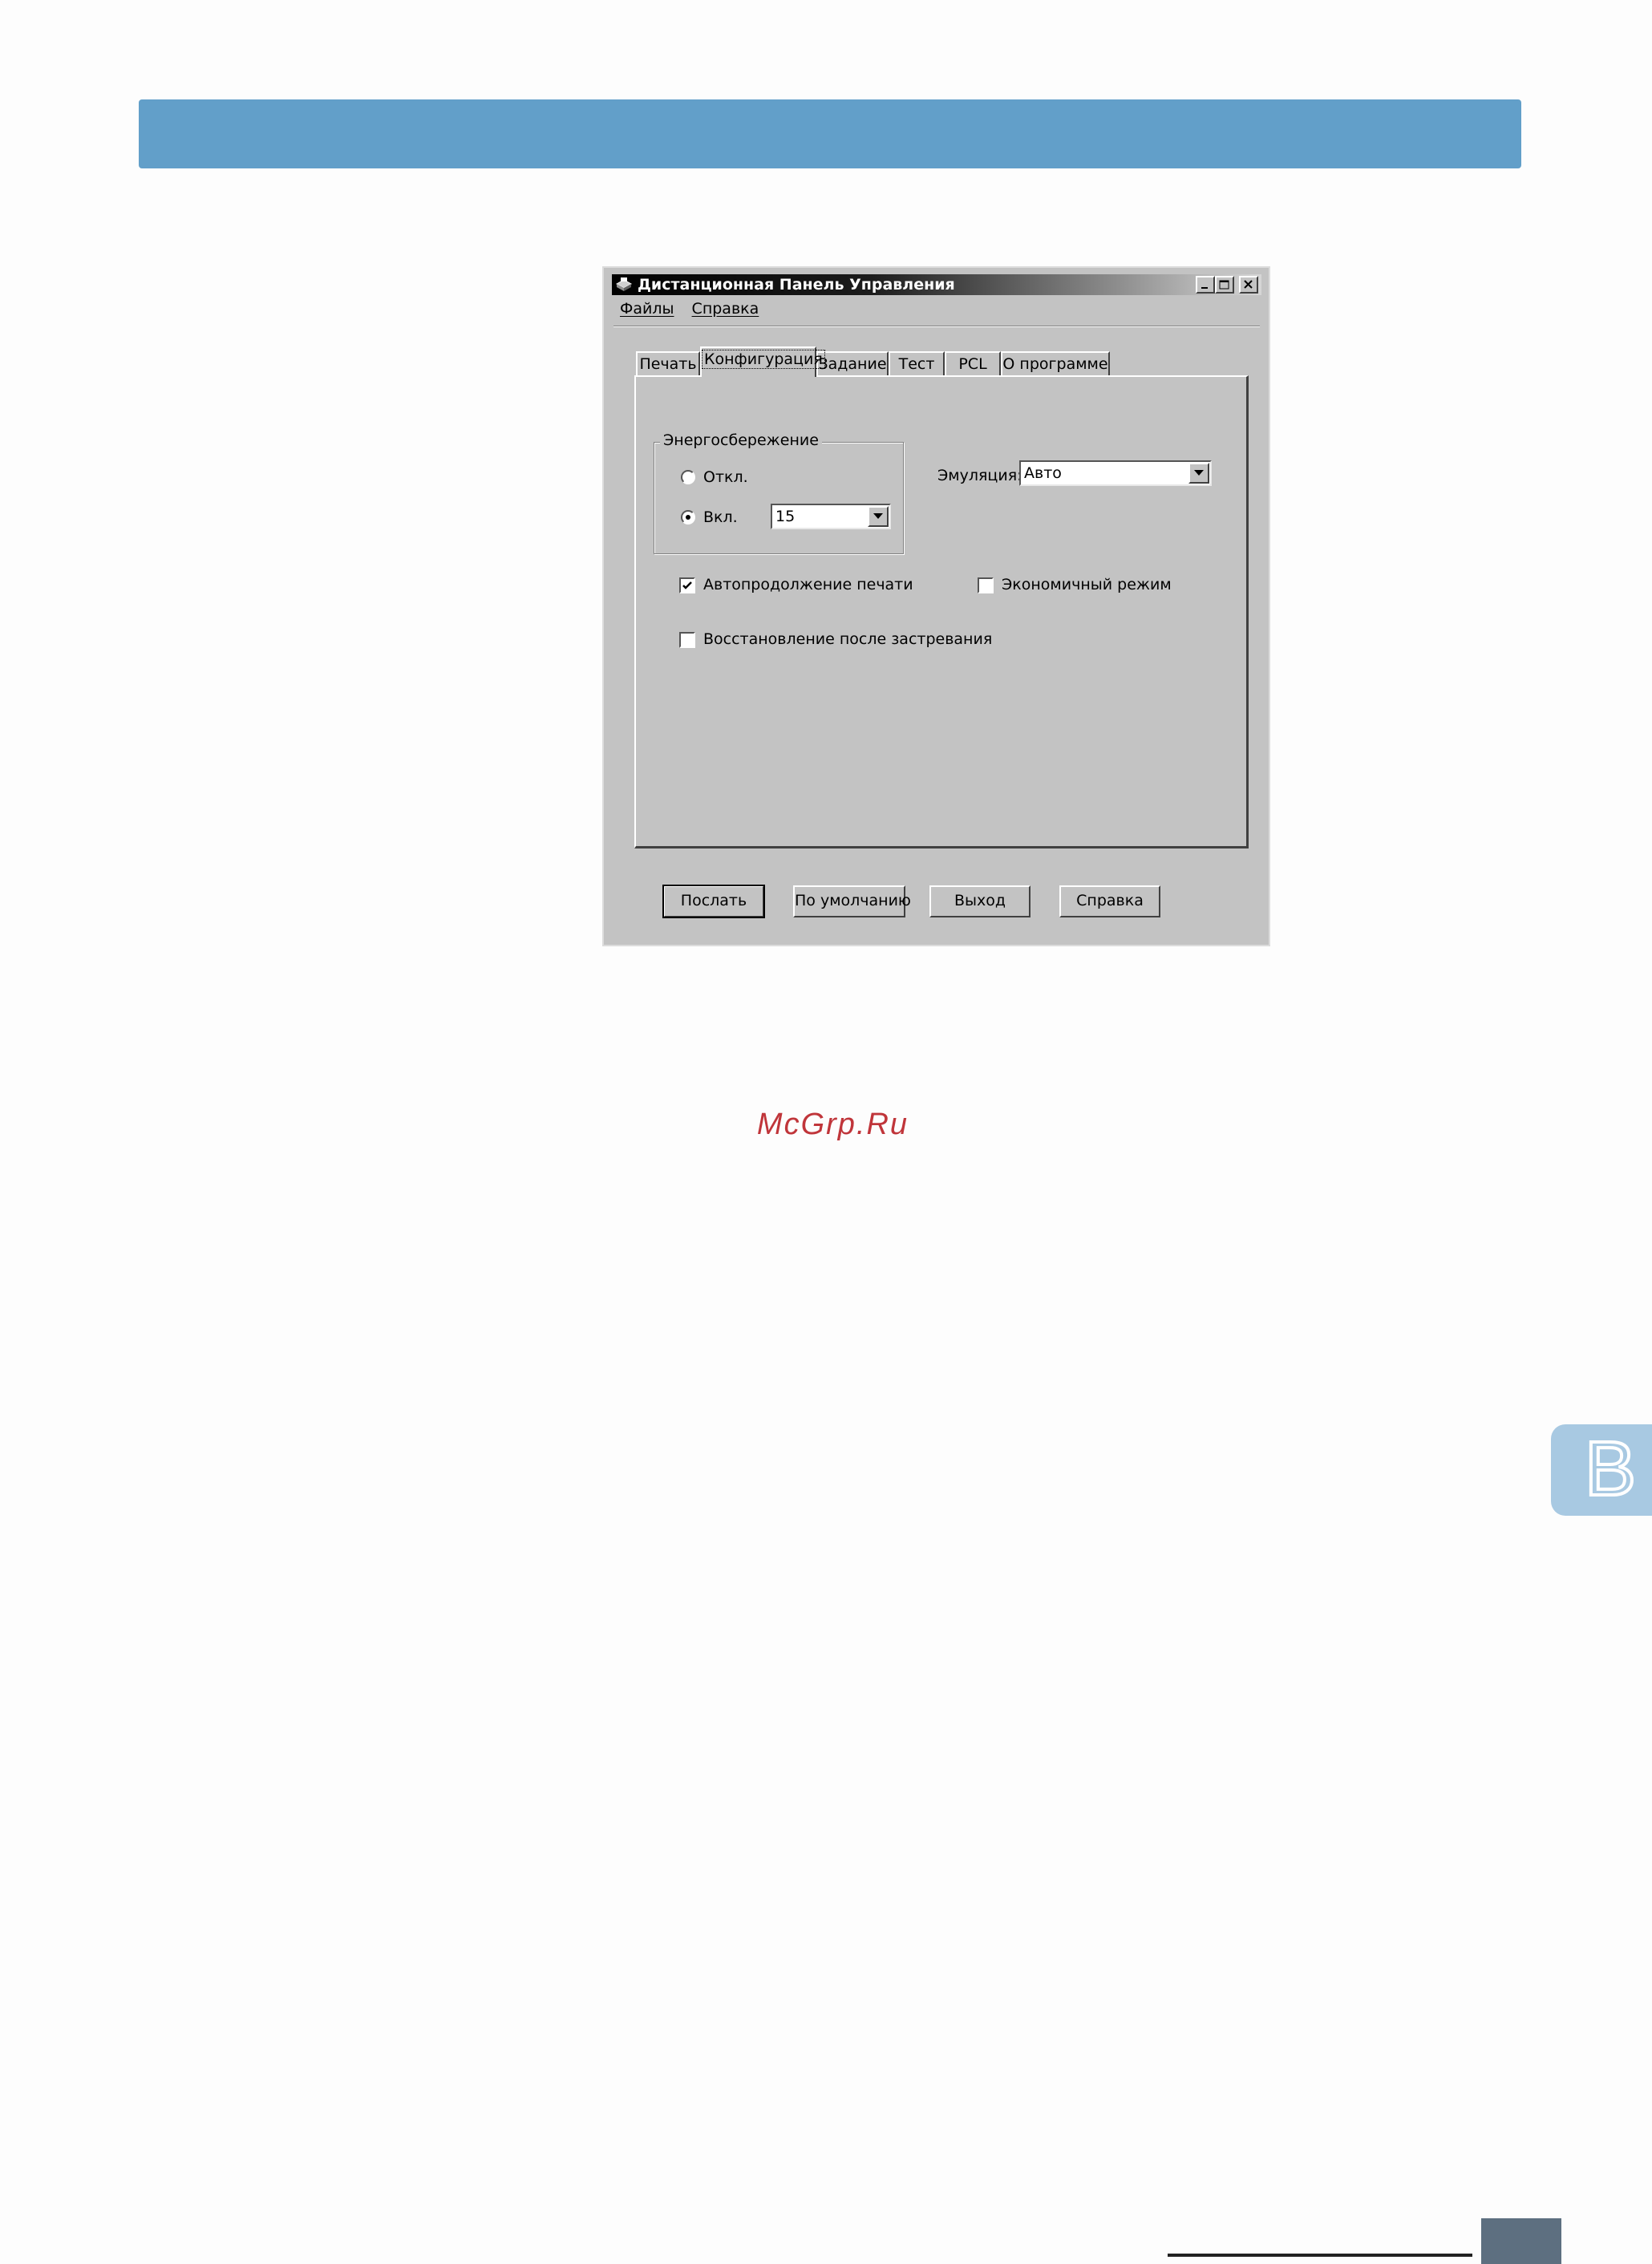 The width and height of the screenshot is (1652, 2264). What do you see at coordinates (720, 517) in the screenshot?
I see `power-save-on-label: Вкл.` at bounding box center [720, 517].